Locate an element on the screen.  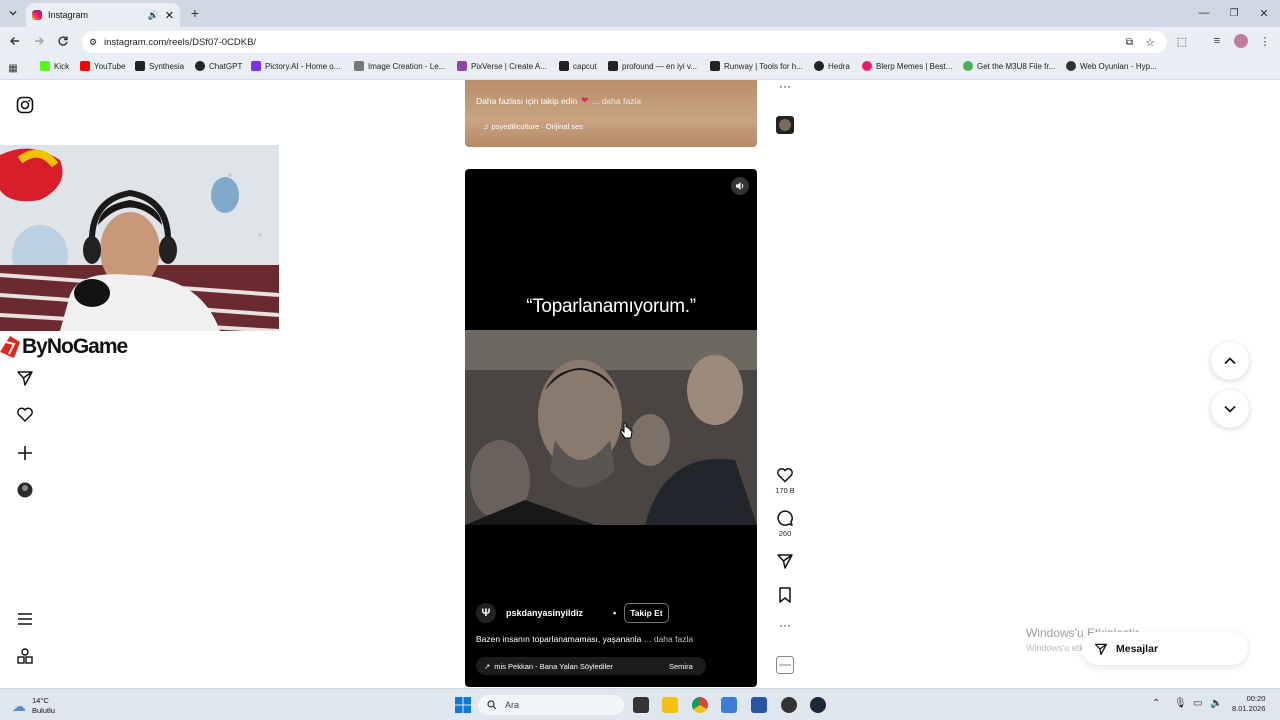
m3u8-icon is located at coordinates (968, 66).